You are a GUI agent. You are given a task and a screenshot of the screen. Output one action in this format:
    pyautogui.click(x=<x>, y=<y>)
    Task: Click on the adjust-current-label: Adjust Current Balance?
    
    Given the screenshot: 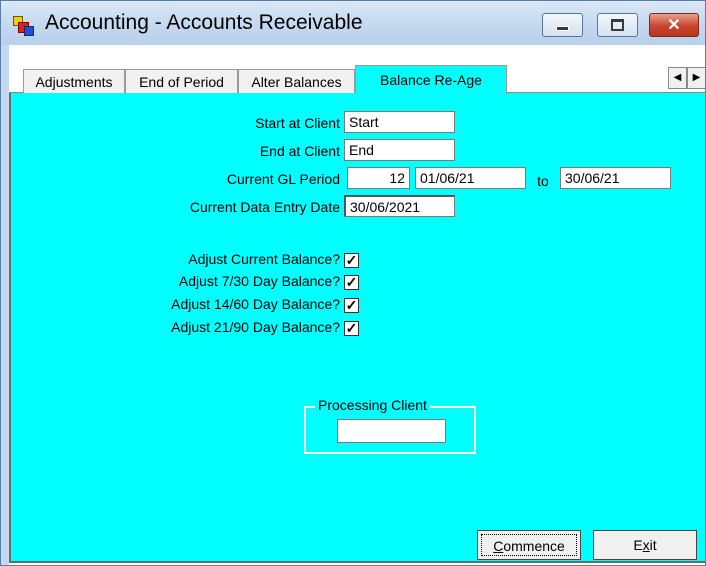 What is the action you would take?
    pyautogui.click(x=264, y=259)
    